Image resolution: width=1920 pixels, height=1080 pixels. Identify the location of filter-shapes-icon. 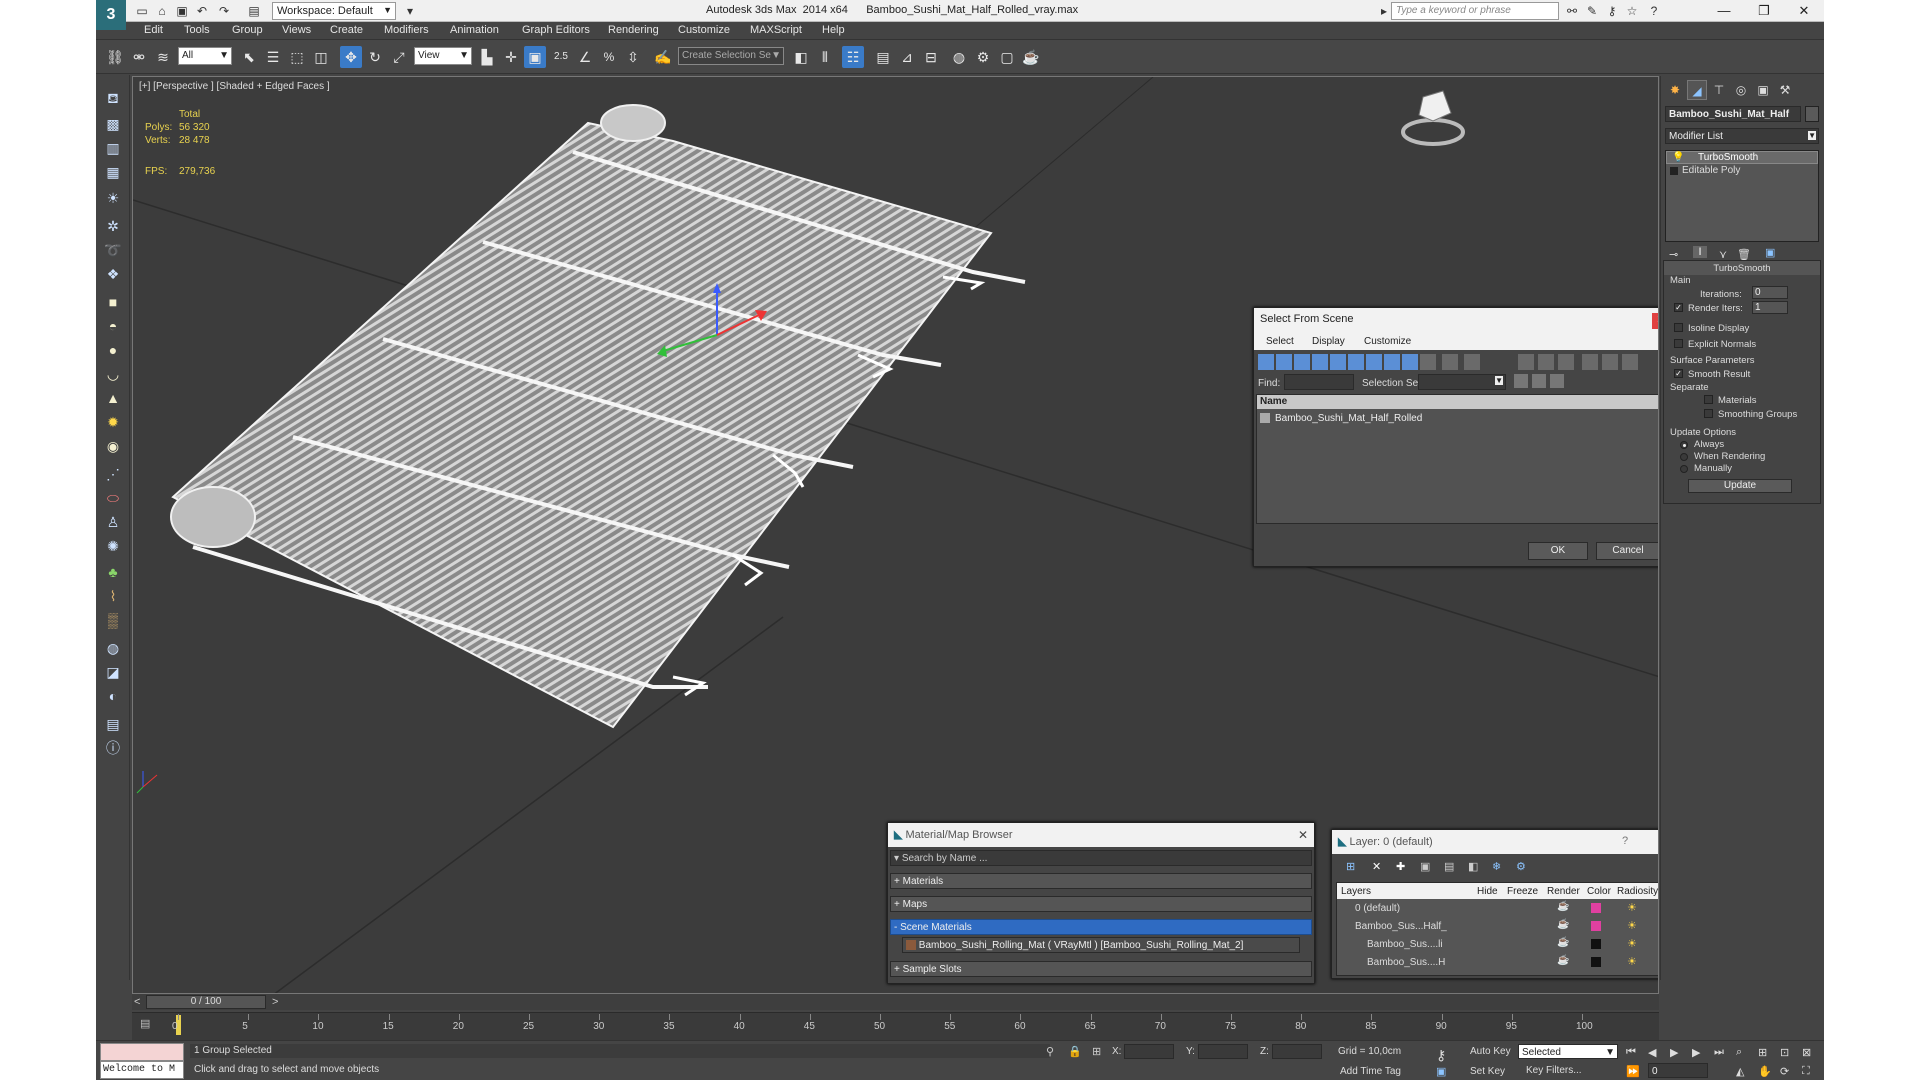
(1284, 362).